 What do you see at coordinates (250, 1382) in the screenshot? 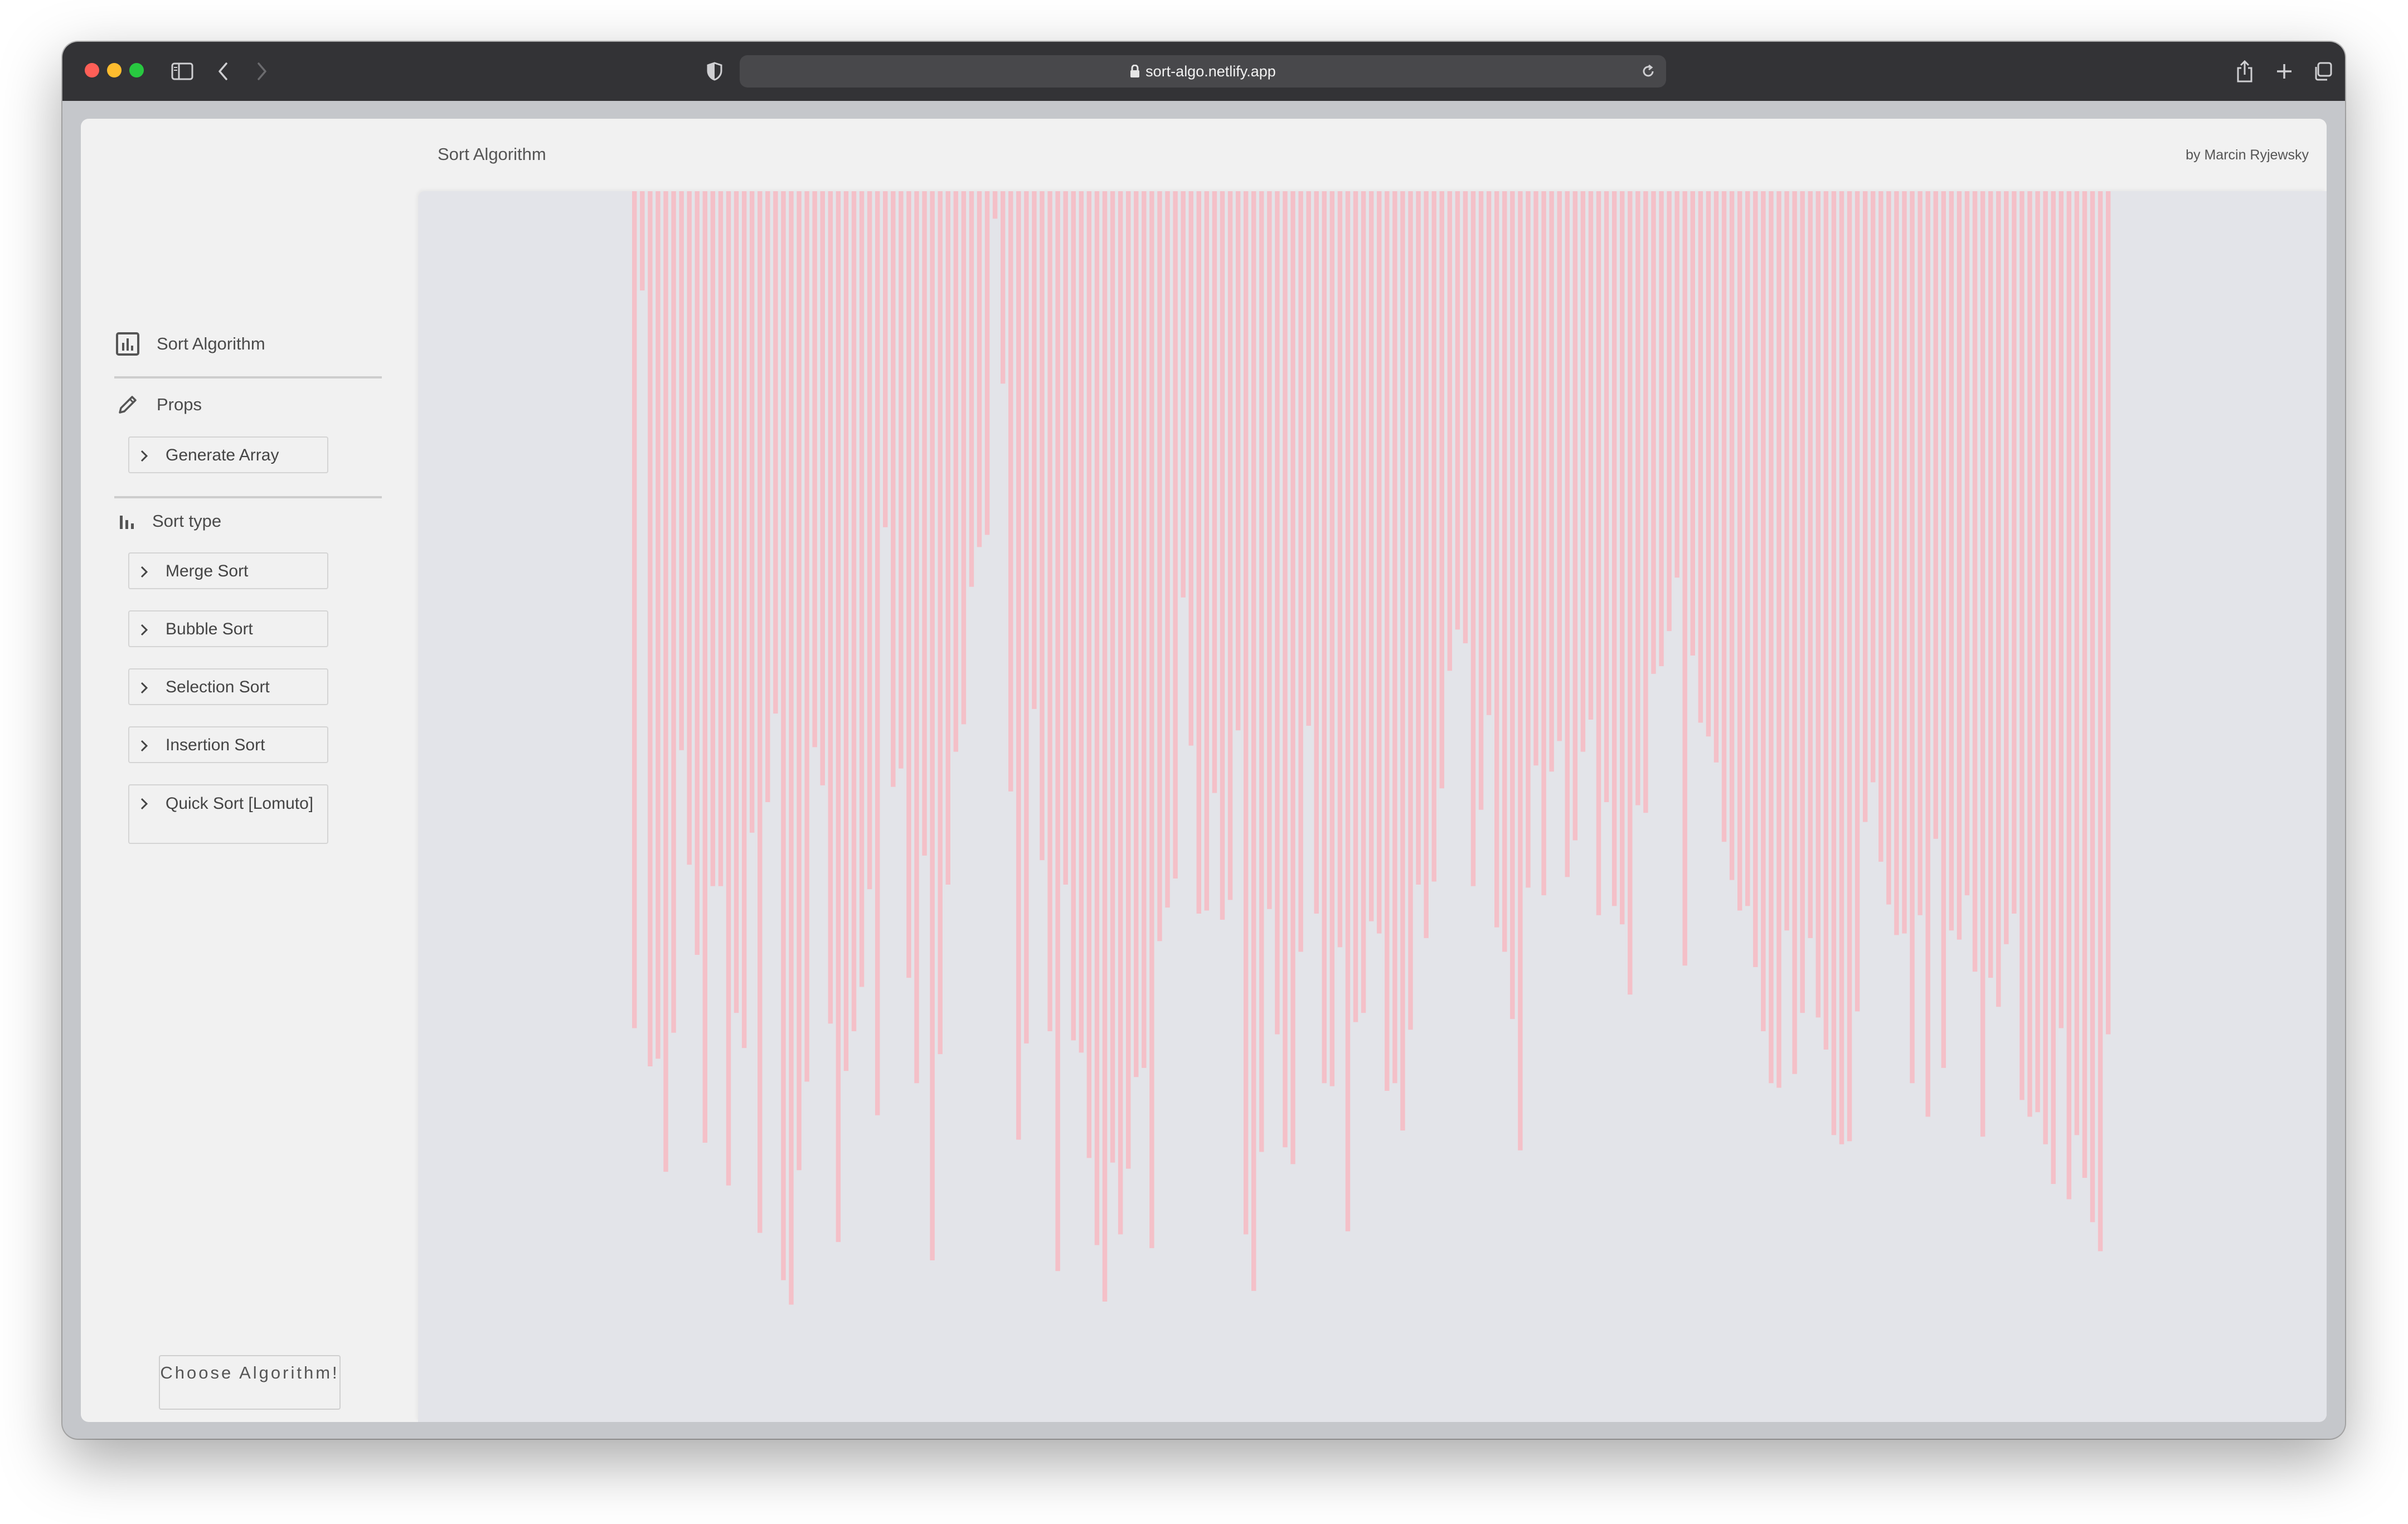
I see `choose-algorithm-button: Choose Algorithm!` at bounding box center [250, 1382].